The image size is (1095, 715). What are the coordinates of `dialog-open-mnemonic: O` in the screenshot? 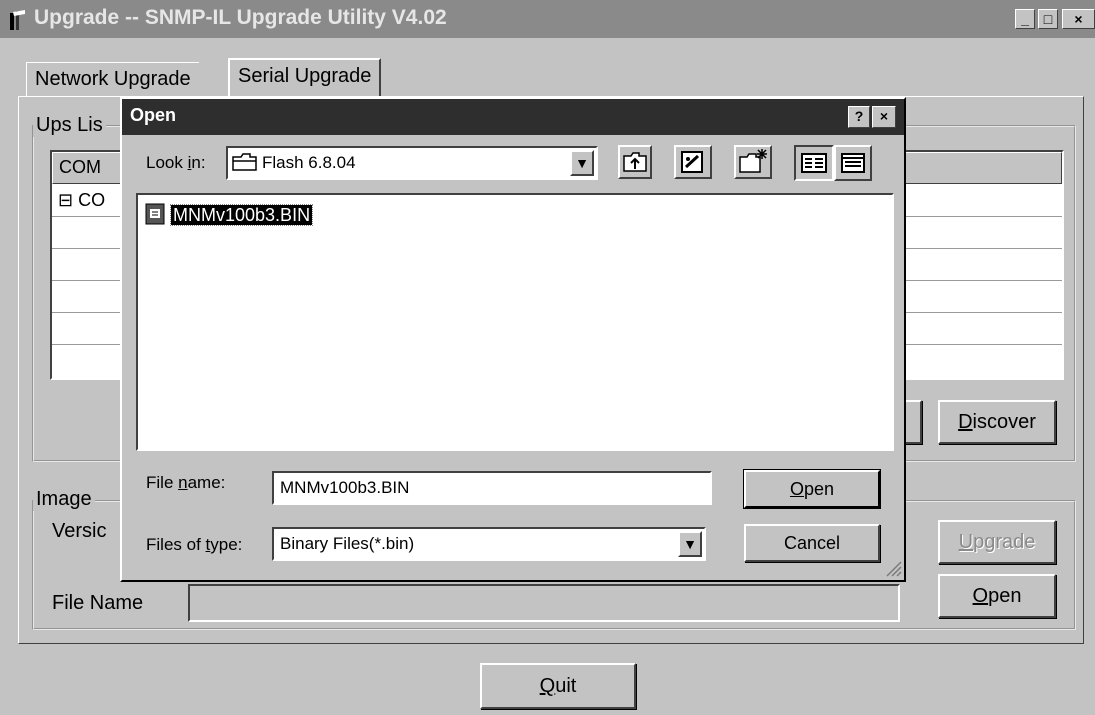 It's located at (796, 489).